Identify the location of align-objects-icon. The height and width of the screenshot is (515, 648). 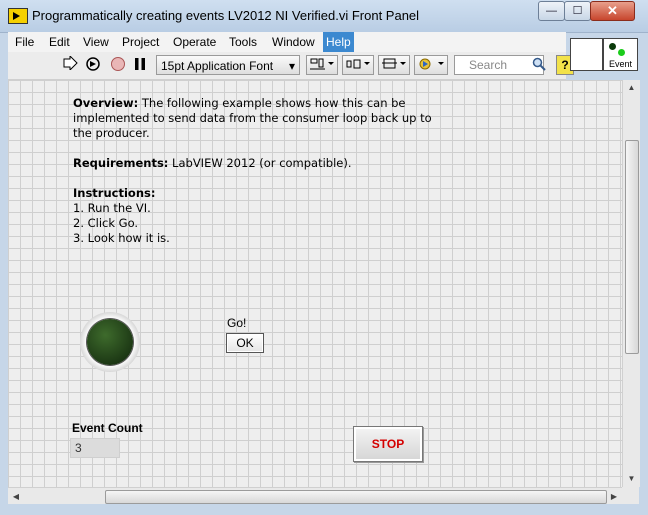
(322, 65).